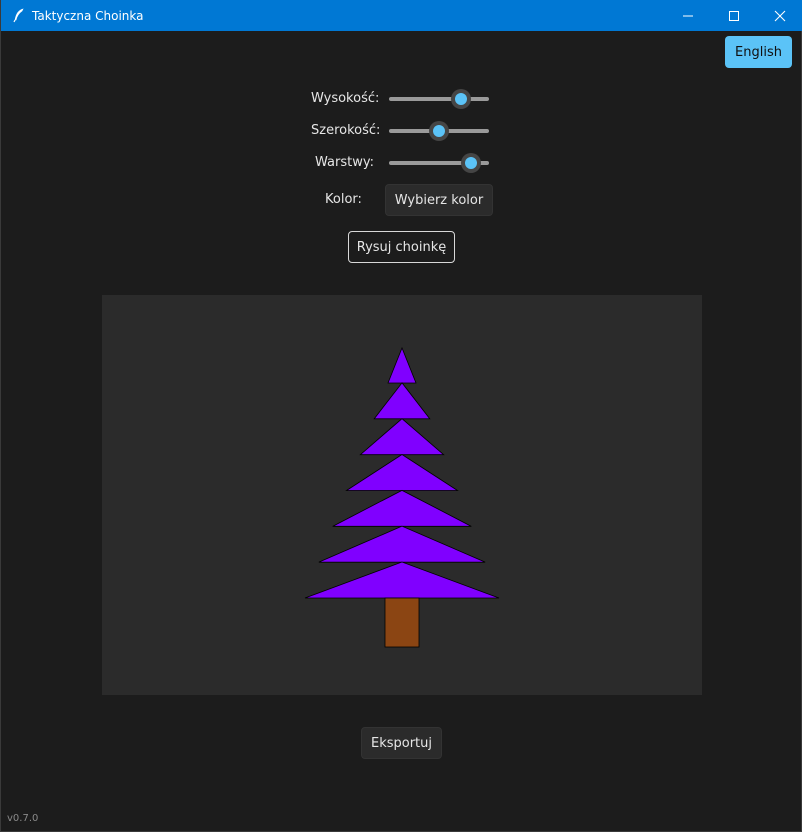  Describe the element at coordinates (344, 162) in the screenshot. I see `layers-label: Warstwy:` at that location.